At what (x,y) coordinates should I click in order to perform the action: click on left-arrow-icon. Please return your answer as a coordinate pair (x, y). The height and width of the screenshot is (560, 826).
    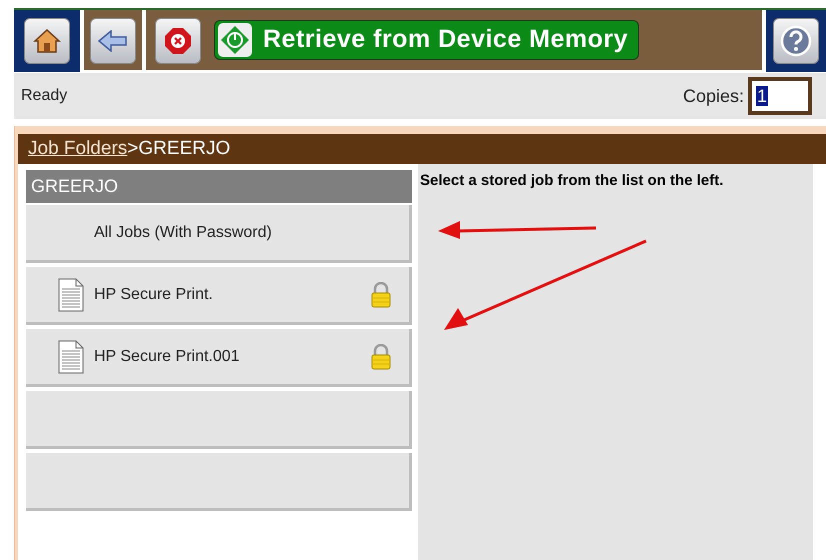
    Looking at the image, I should click on (113, 41).